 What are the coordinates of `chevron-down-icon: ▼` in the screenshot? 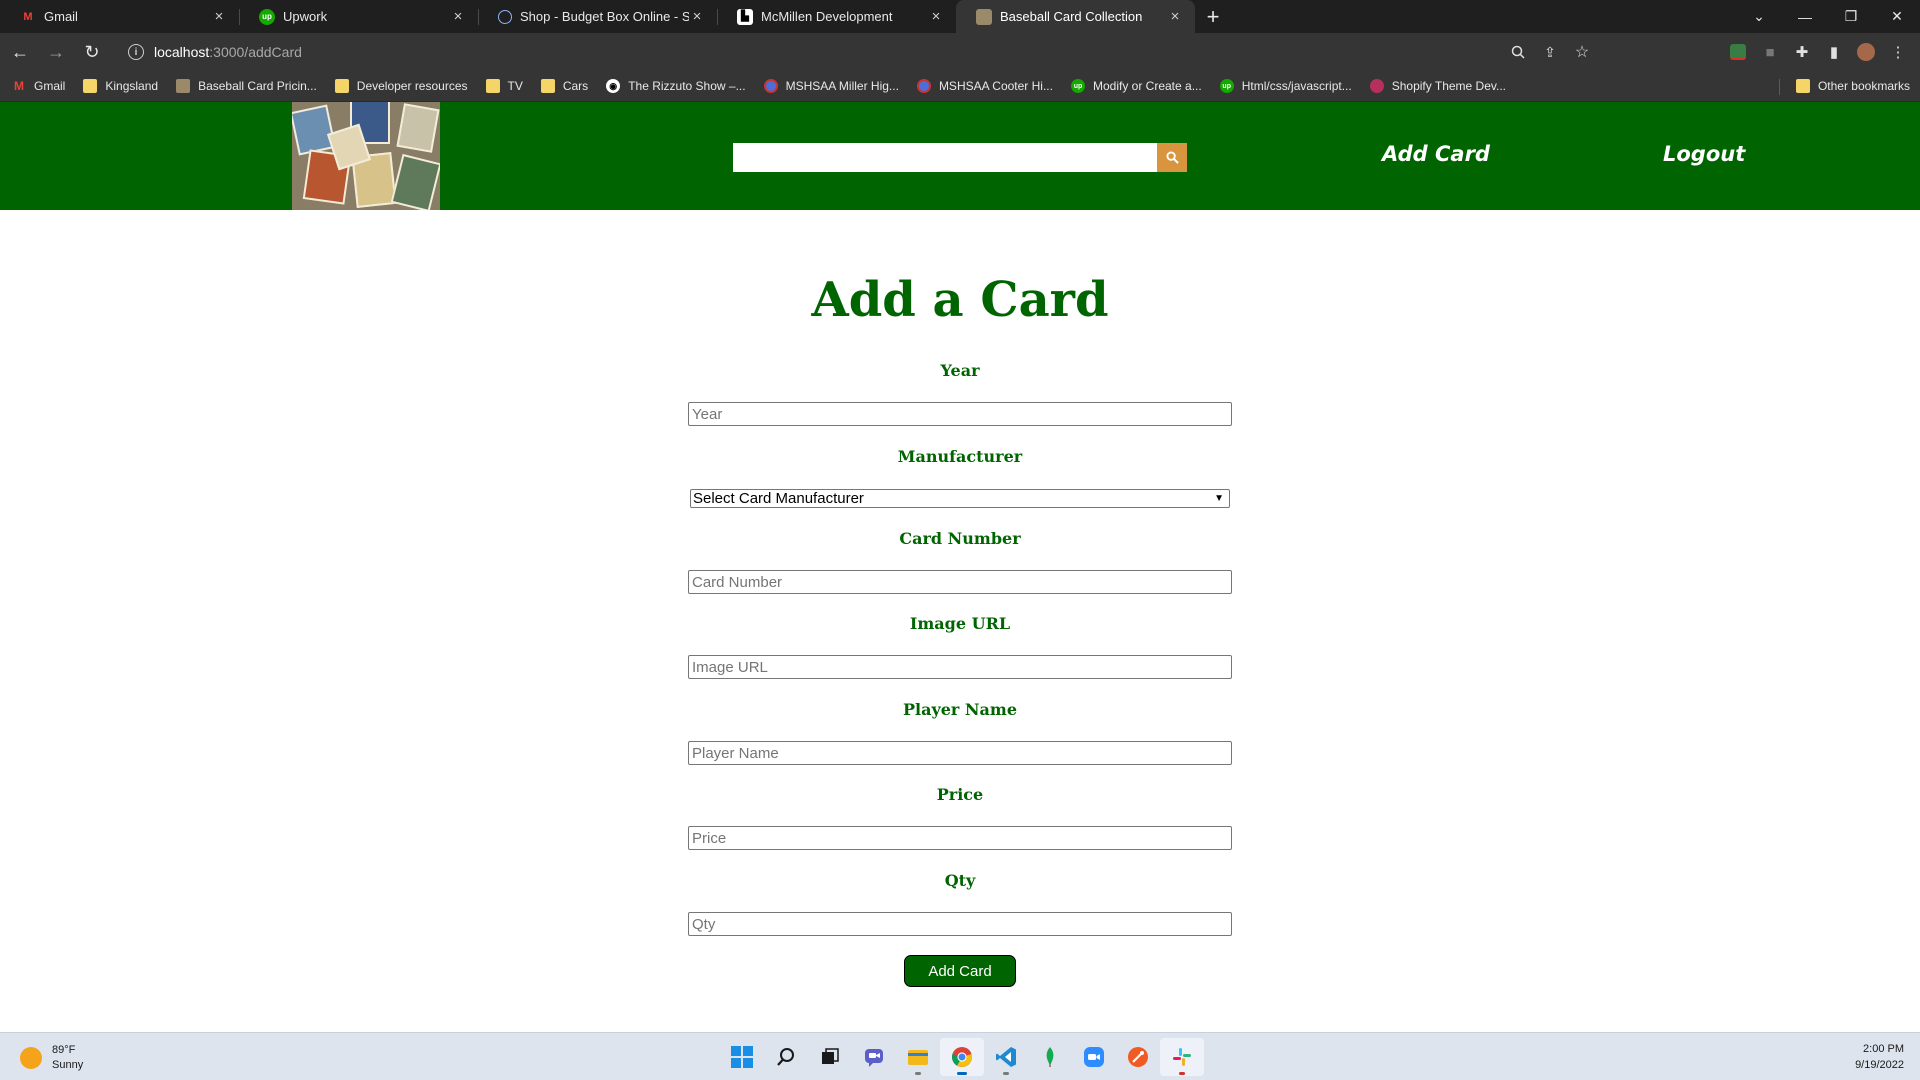 It's located at (1219, 498).